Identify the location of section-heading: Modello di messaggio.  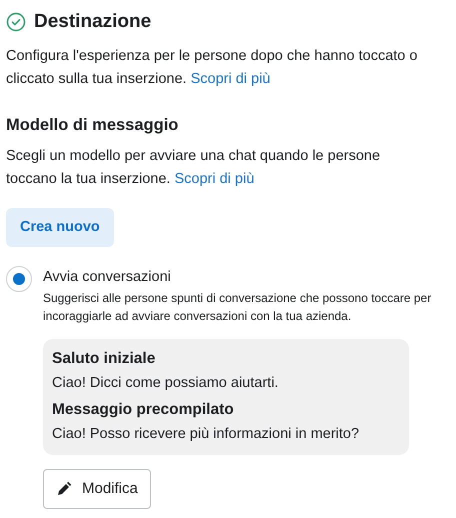
(93, 125).